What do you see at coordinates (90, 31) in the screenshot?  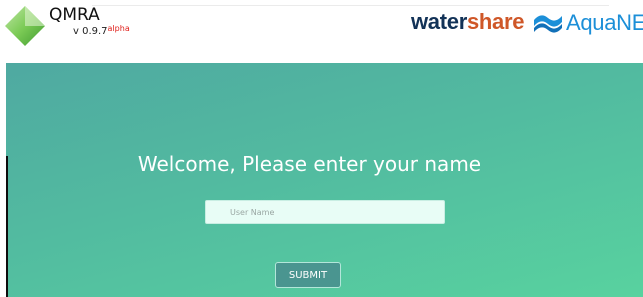 I see `version-number: v 0.9.7` at bounding box center [90, 31].